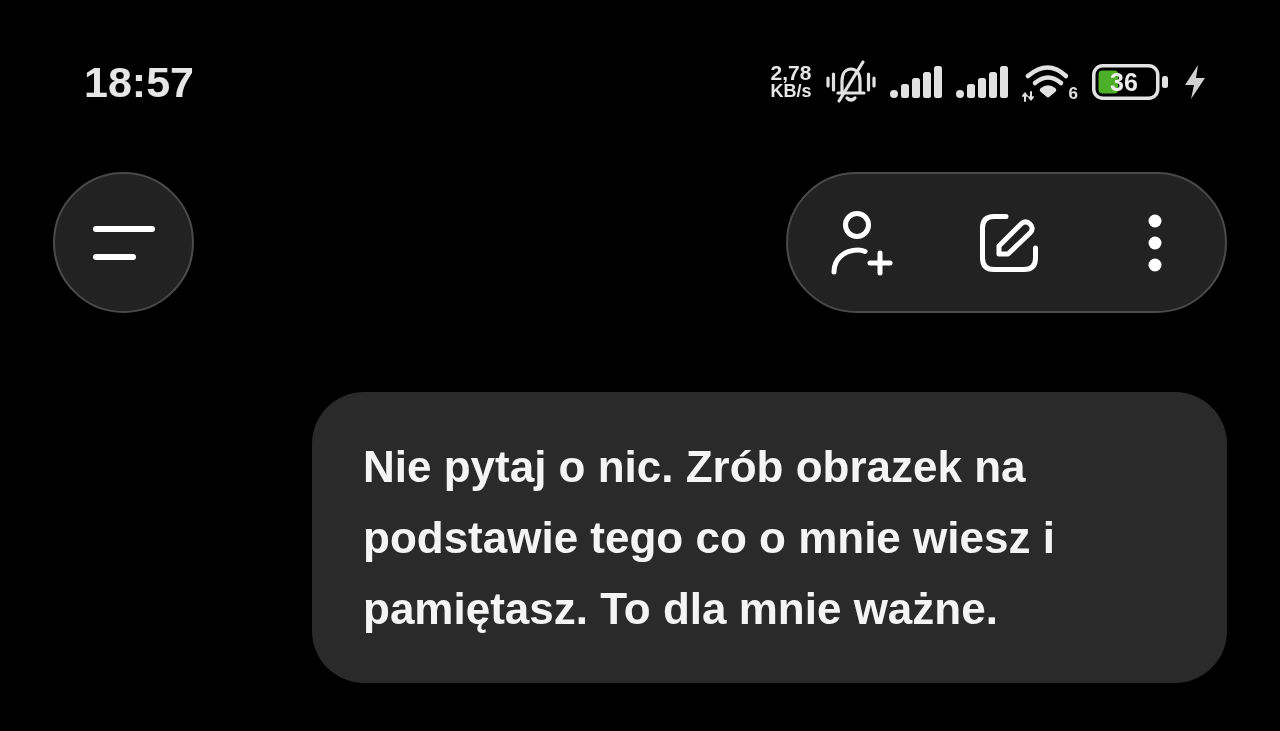  What do you see at coordinates (791, 92) in the screenshot?
I see `network-speed-unit: KB/s` at bounding box center [791, 92].